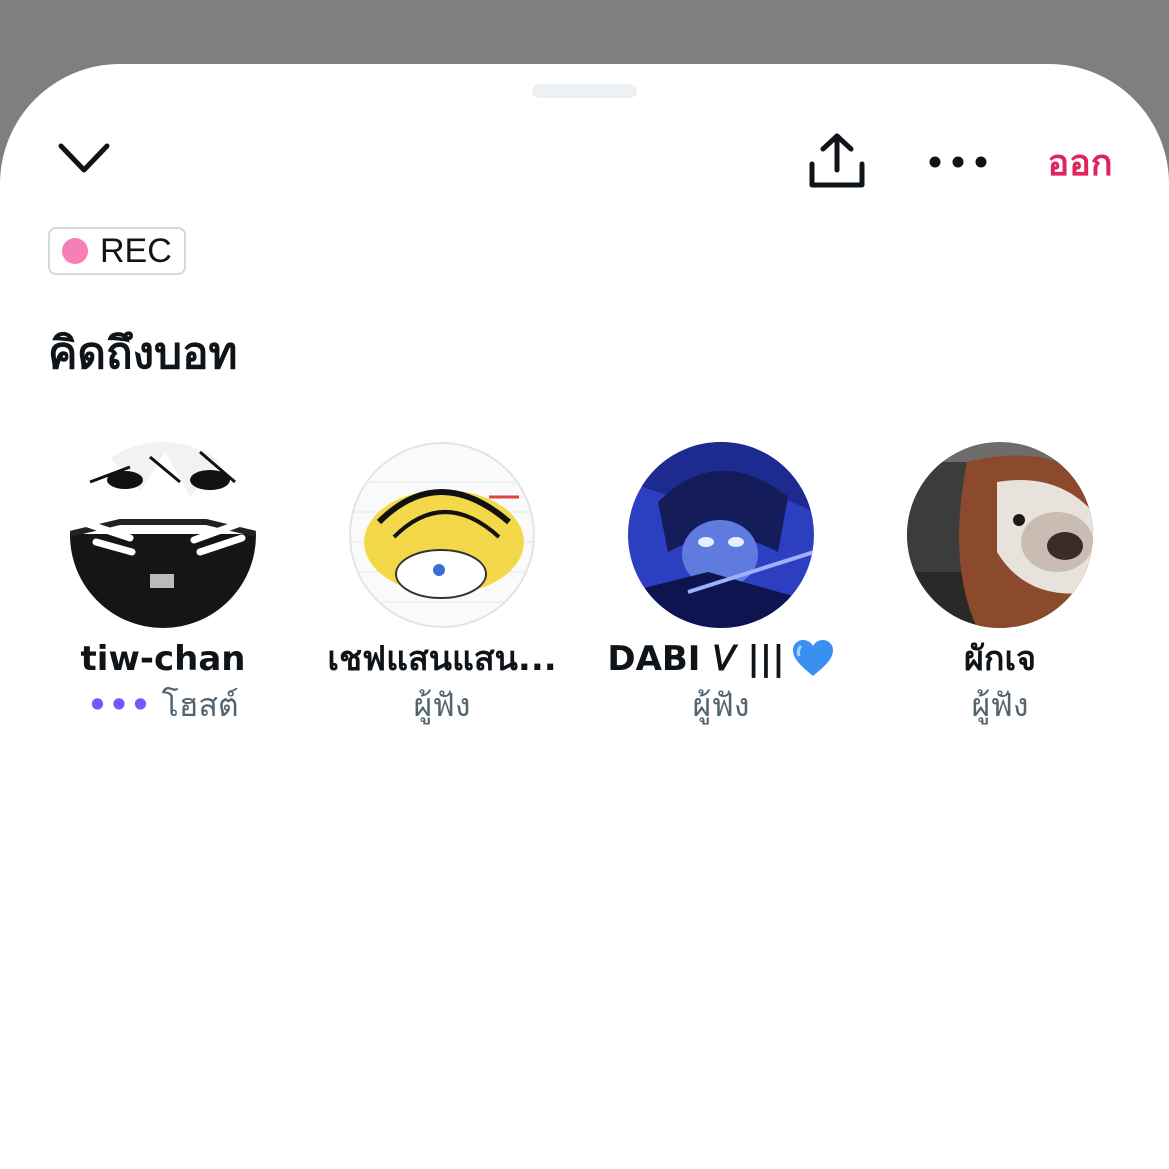 The width and height of the screenshot is (1169, 1169). I want to click on share-upload-icon, so click(837, 160).